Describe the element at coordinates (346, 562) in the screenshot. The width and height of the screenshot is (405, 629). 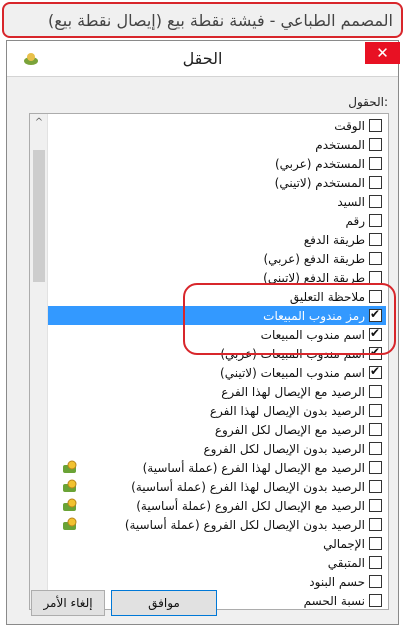
I see `field-label: المتبقي` at that location.